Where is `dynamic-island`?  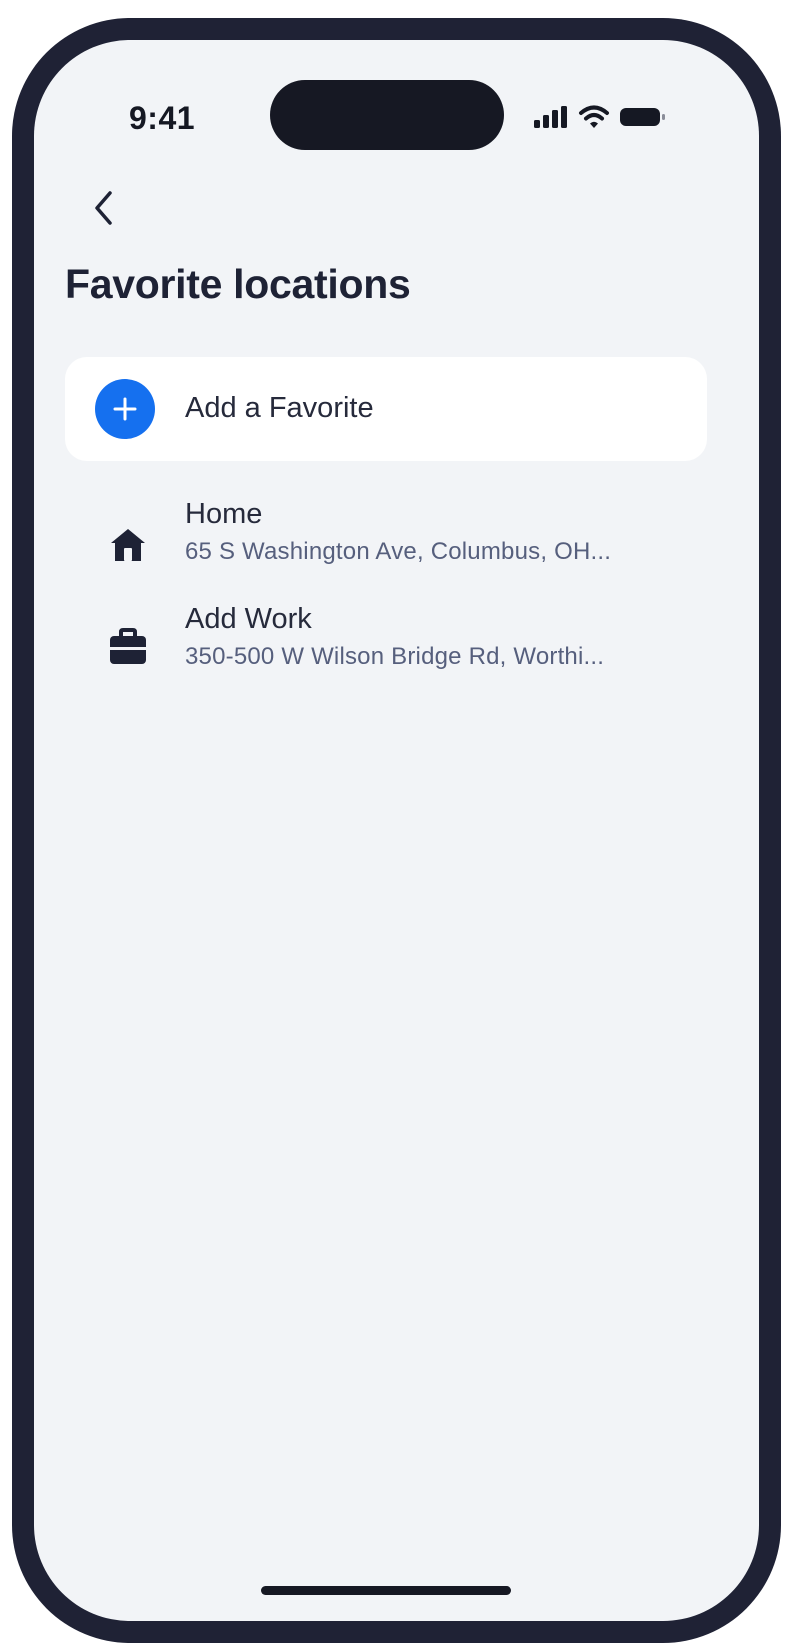
dynamic-island is located at coordinates (387, 115).